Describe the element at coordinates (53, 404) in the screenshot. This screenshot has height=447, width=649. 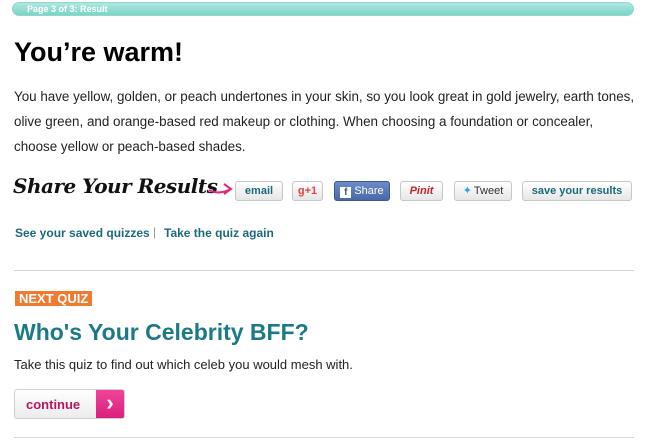
I see `continue-label: continue` at that location.